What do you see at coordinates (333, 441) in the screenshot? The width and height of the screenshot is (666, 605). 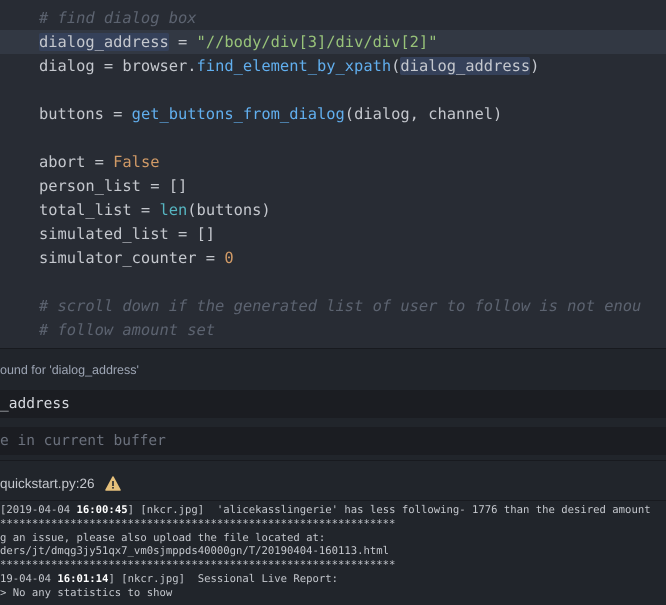 I see `replace-field: e in current buffer` at bounding box center [333, 441].